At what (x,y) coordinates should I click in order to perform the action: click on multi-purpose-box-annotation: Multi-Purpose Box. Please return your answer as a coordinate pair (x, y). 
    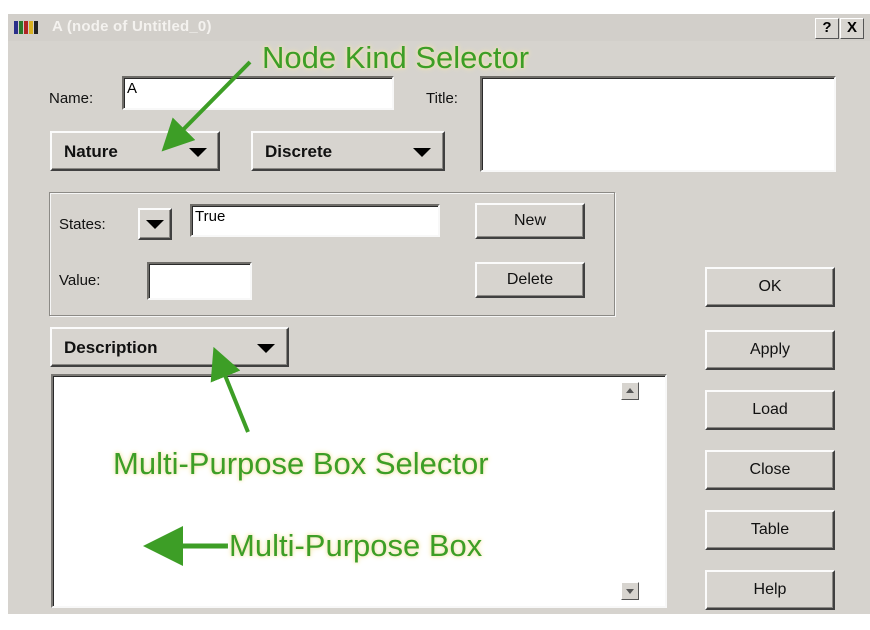
    Looking at the image, I should click on (356, 545).